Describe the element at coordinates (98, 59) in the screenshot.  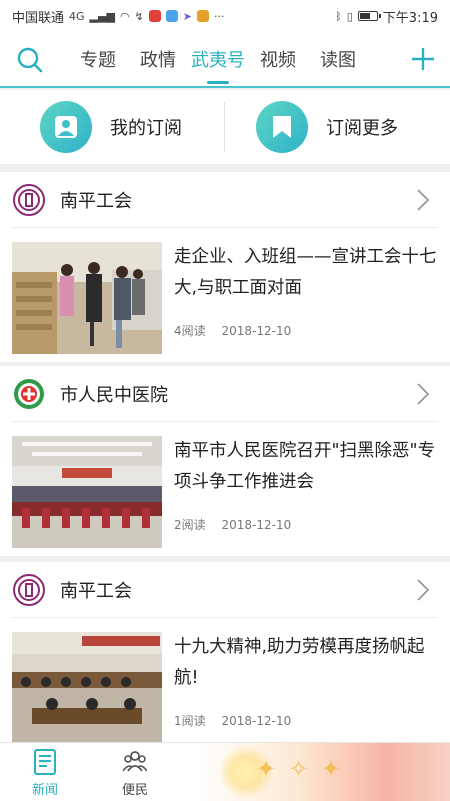
I see `tab-zhuanti: 专题` at that location.